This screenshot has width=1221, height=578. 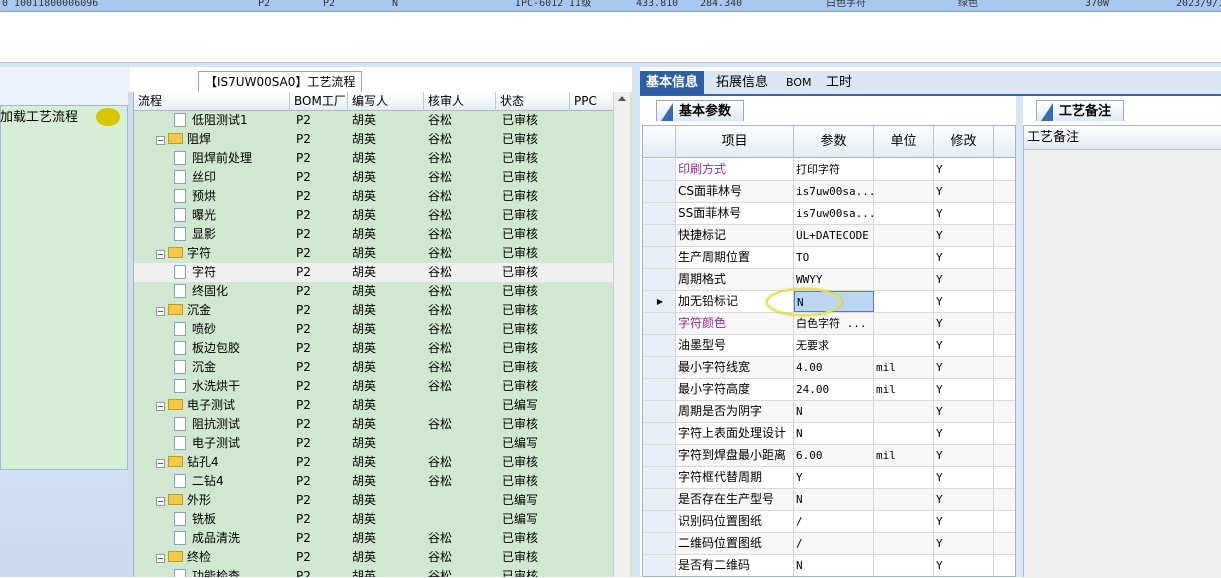 I want to click on param-value: 无要求, so click(x=834, y=345).